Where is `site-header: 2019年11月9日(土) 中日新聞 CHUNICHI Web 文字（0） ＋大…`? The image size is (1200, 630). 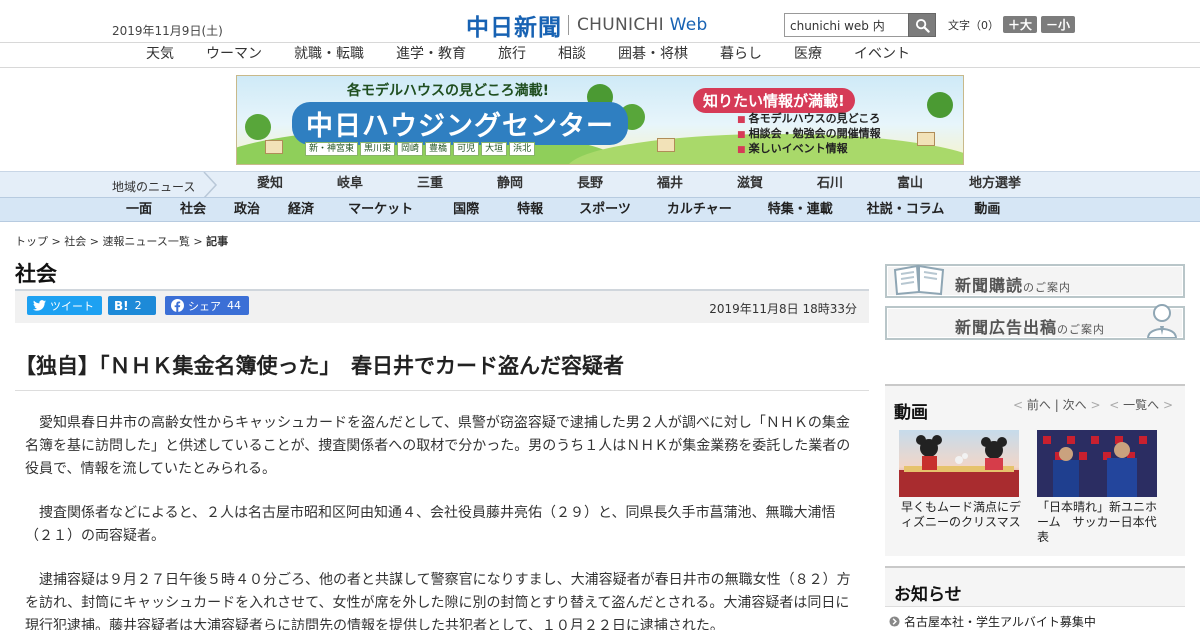 site-header: 2019年11月9日(土) 中日新聞 CHUNICHI Web 文字（0） ＋大… is located at coordinates (600, 21).